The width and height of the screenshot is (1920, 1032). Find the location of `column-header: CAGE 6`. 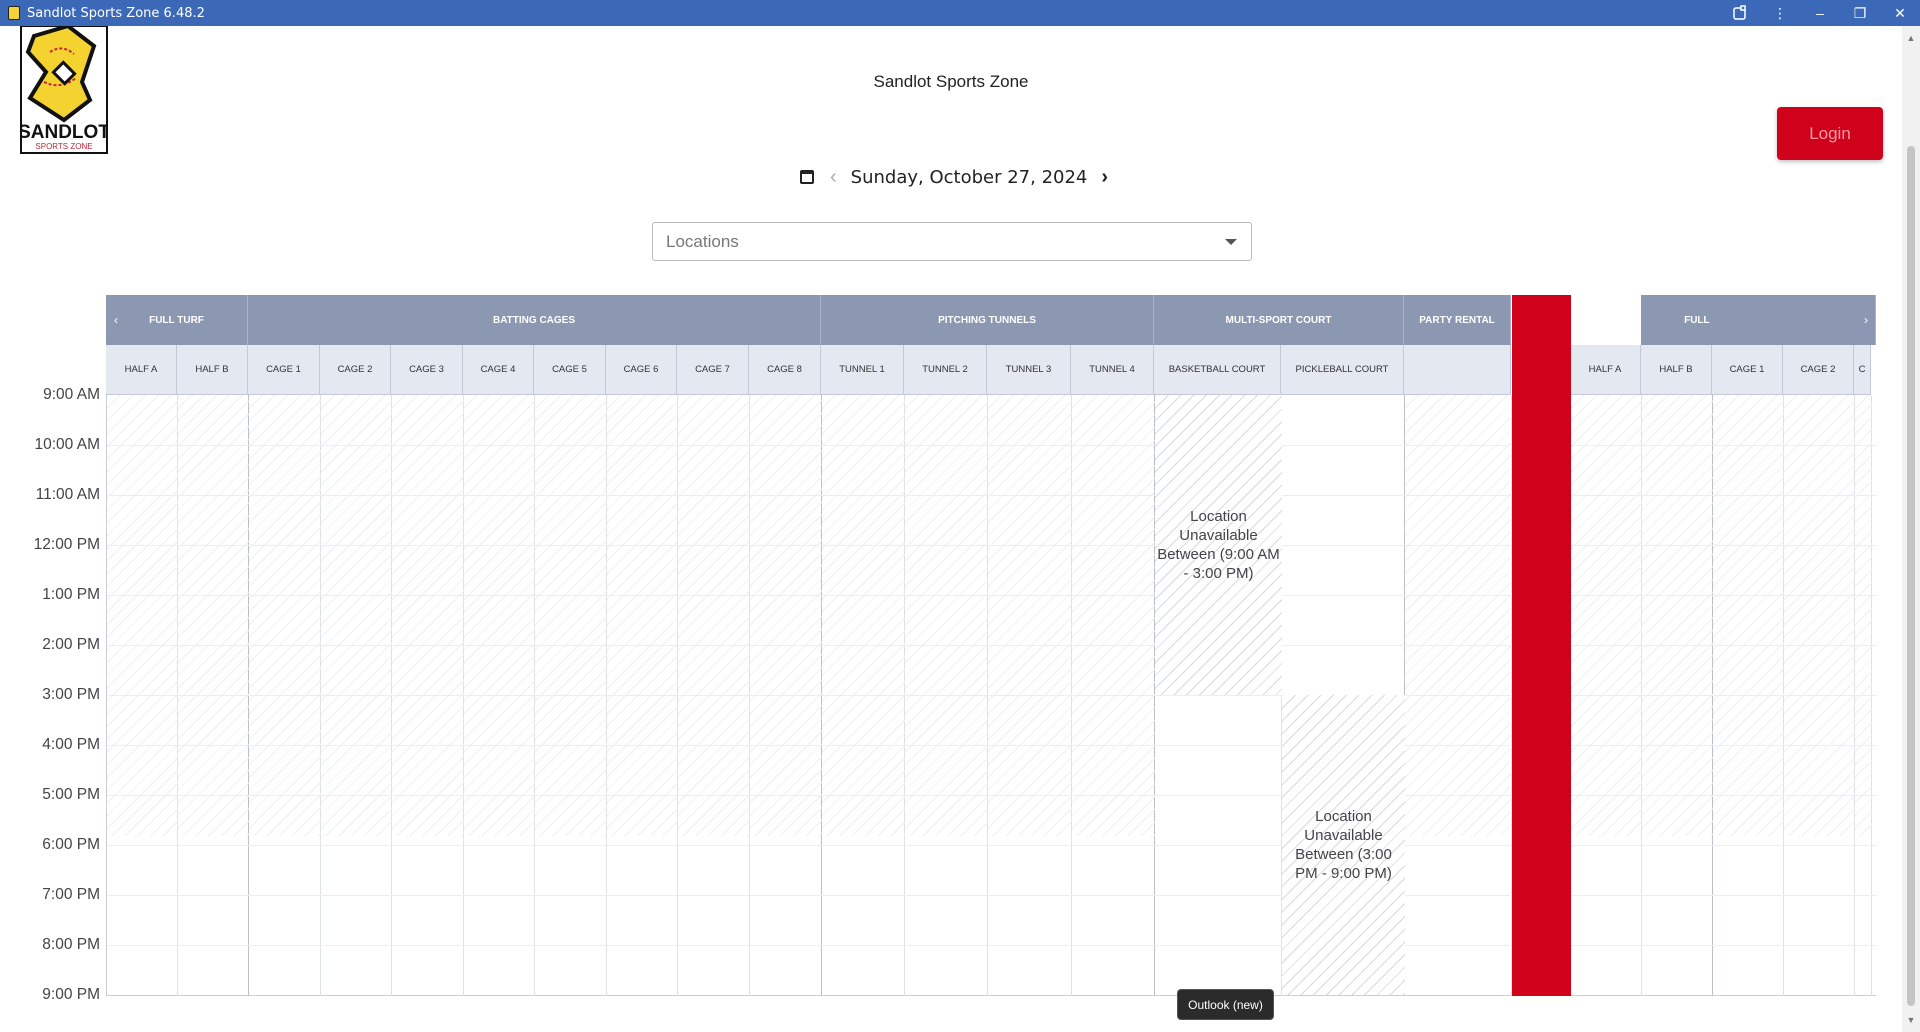

column-header: CAGE 6 is located at coordinates (641, 370).